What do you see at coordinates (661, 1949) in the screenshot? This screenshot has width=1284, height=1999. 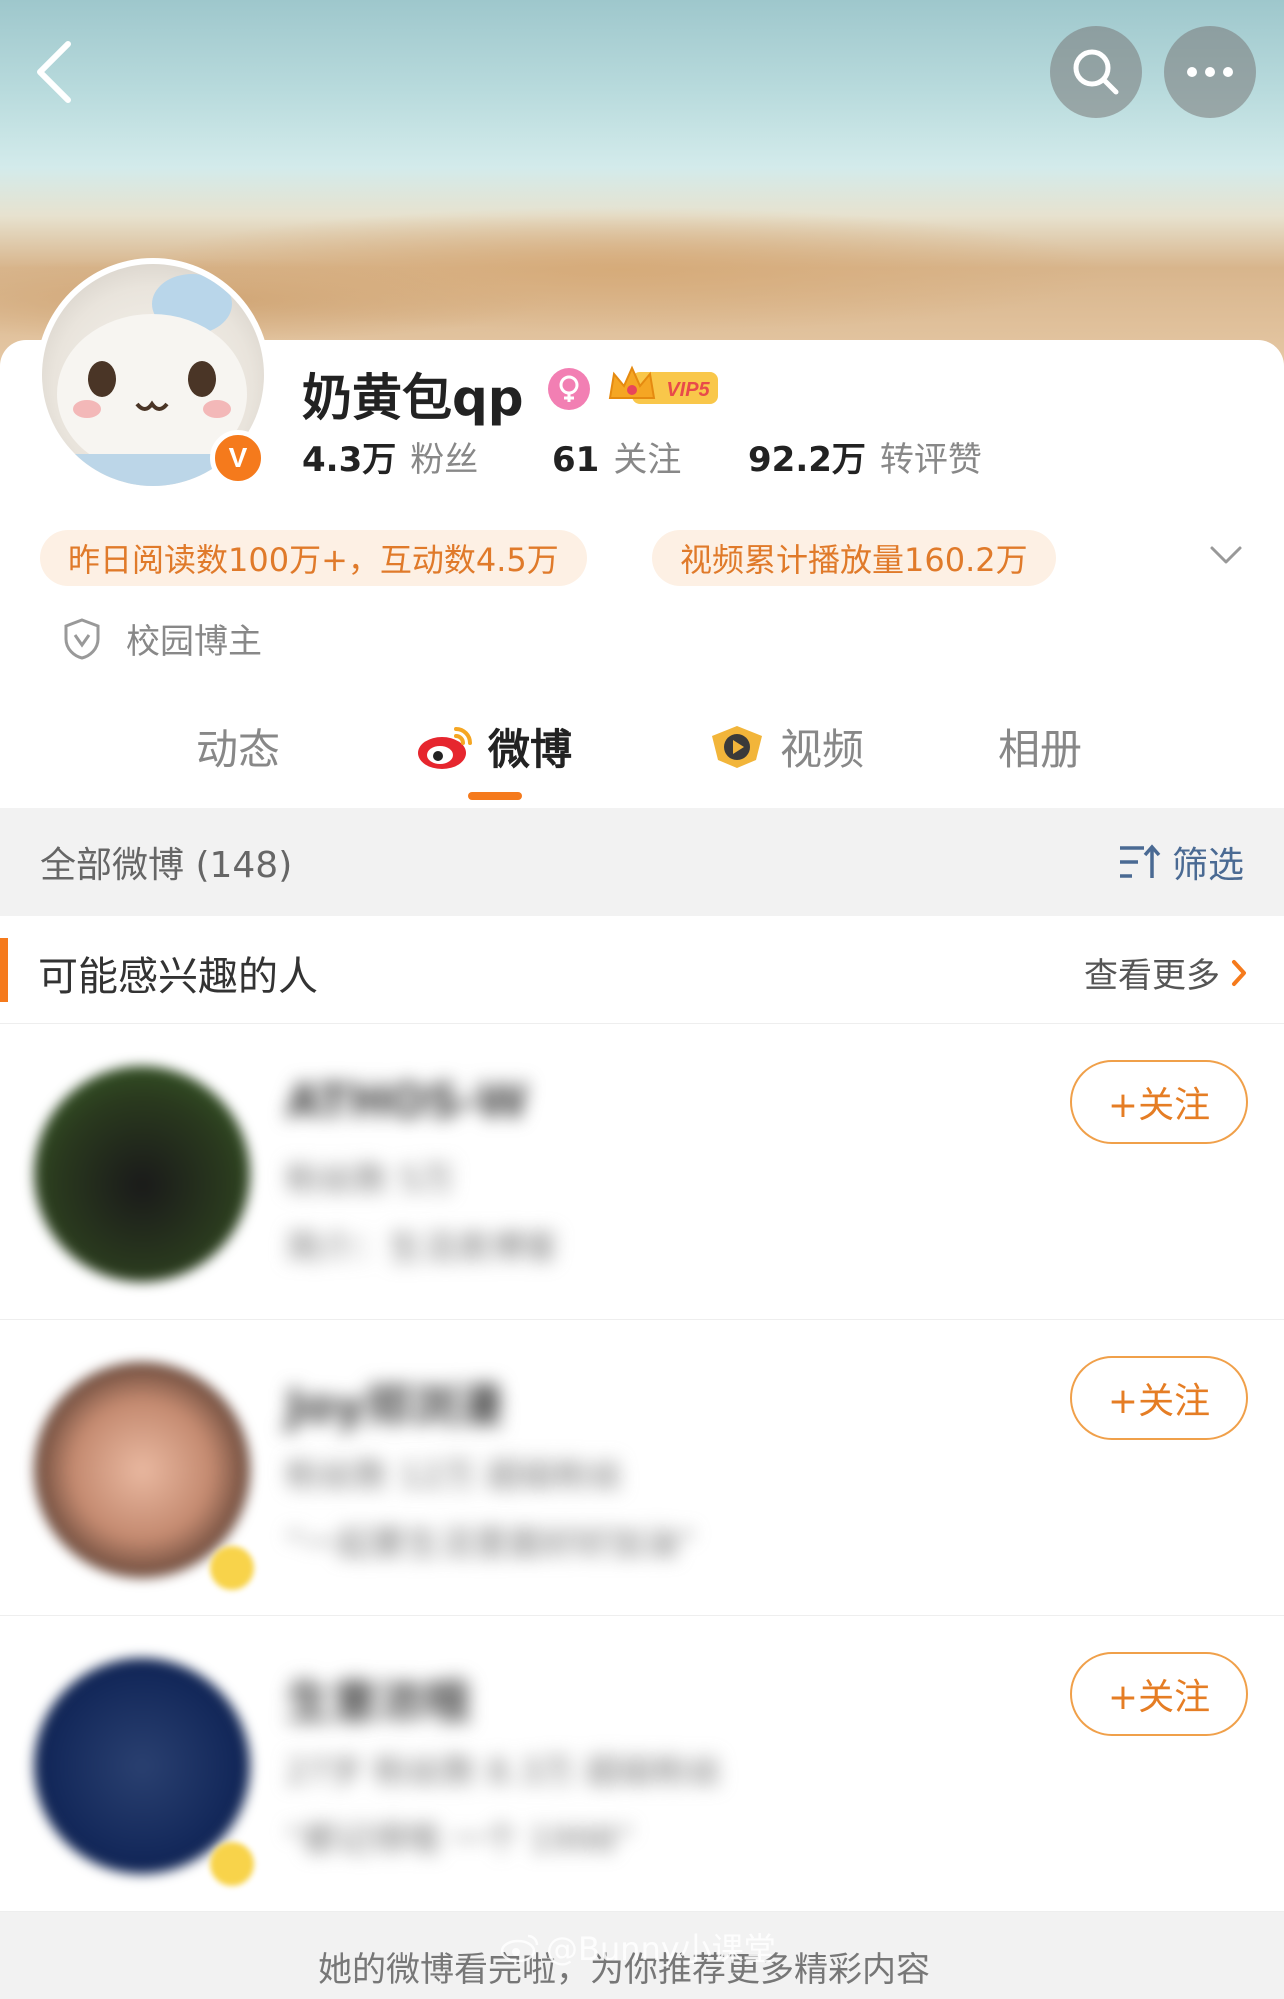 I see `watermark-text: @Bunny小课堂` at bounding box center [661, 1949].